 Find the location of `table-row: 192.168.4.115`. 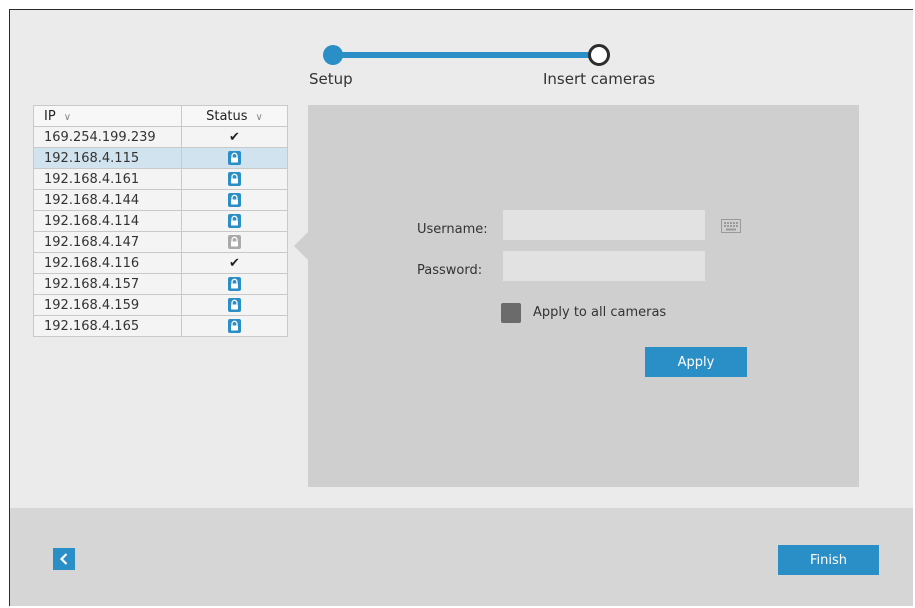

table-row: 192.168.4.115 is located at coordinates (160, 158).